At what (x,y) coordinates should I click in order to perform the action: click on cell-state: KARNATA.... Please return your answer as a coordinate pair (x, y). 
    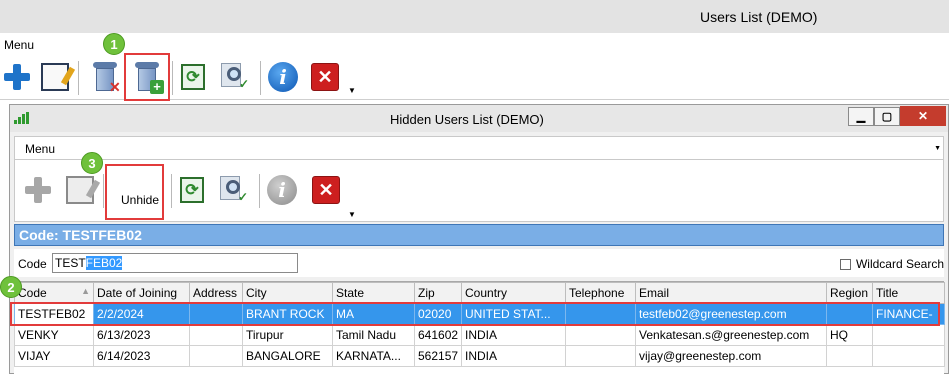
    Looking at the image, I should click on (373, 356).